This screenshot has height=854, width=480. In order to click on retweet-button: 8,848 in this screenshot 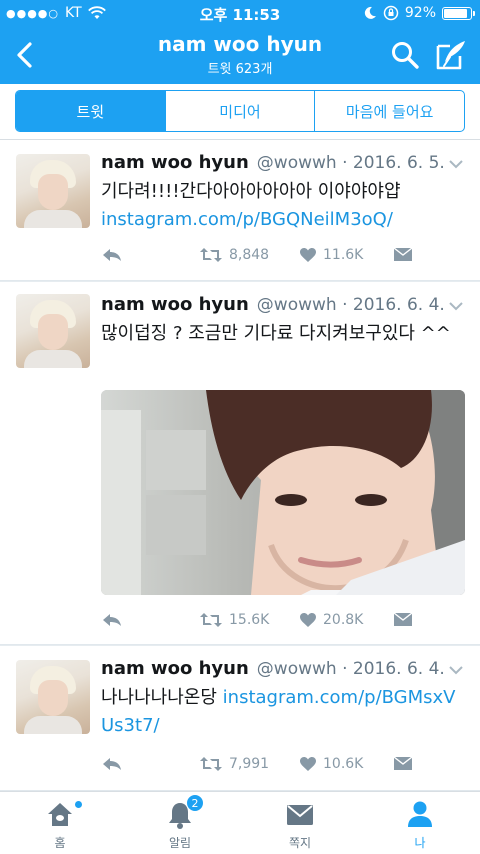, I will do `click(234, 255)`.